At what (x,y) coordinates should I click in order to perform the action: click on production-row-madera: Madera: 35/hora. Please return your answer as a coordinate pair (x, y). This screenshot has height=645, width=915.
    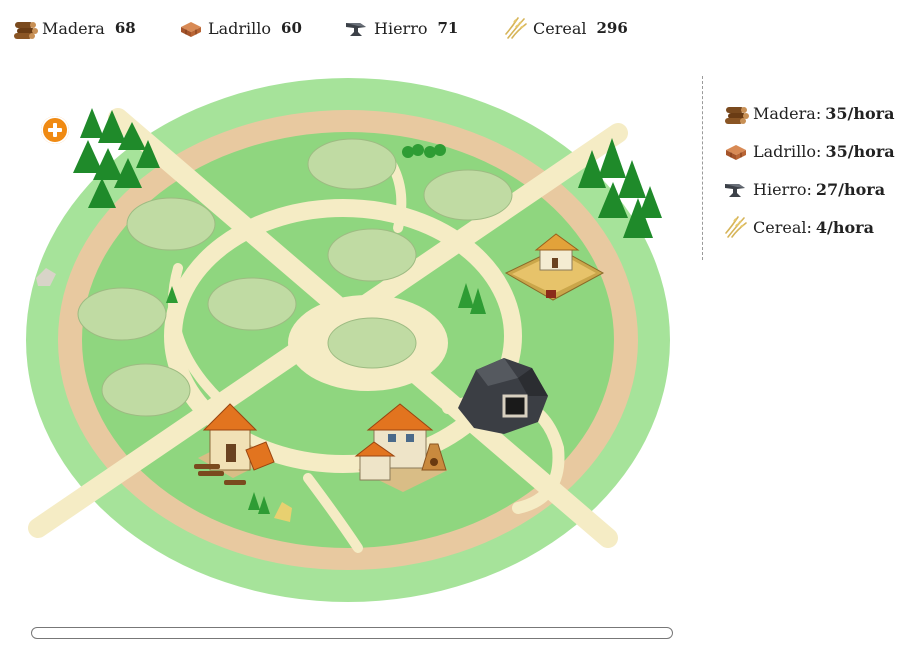
    Looking at the image, I should click on (808, 113).